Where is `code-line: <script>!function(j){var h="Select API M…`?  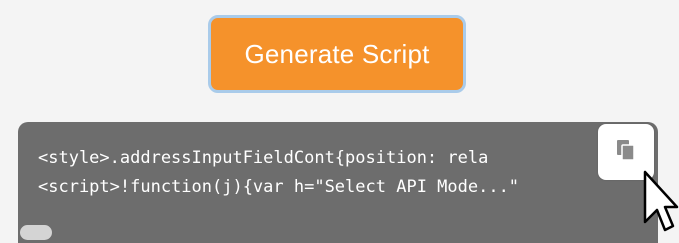
code-line: <script>!function(j){var h="Select API M… is located at coordinates (279, 187).